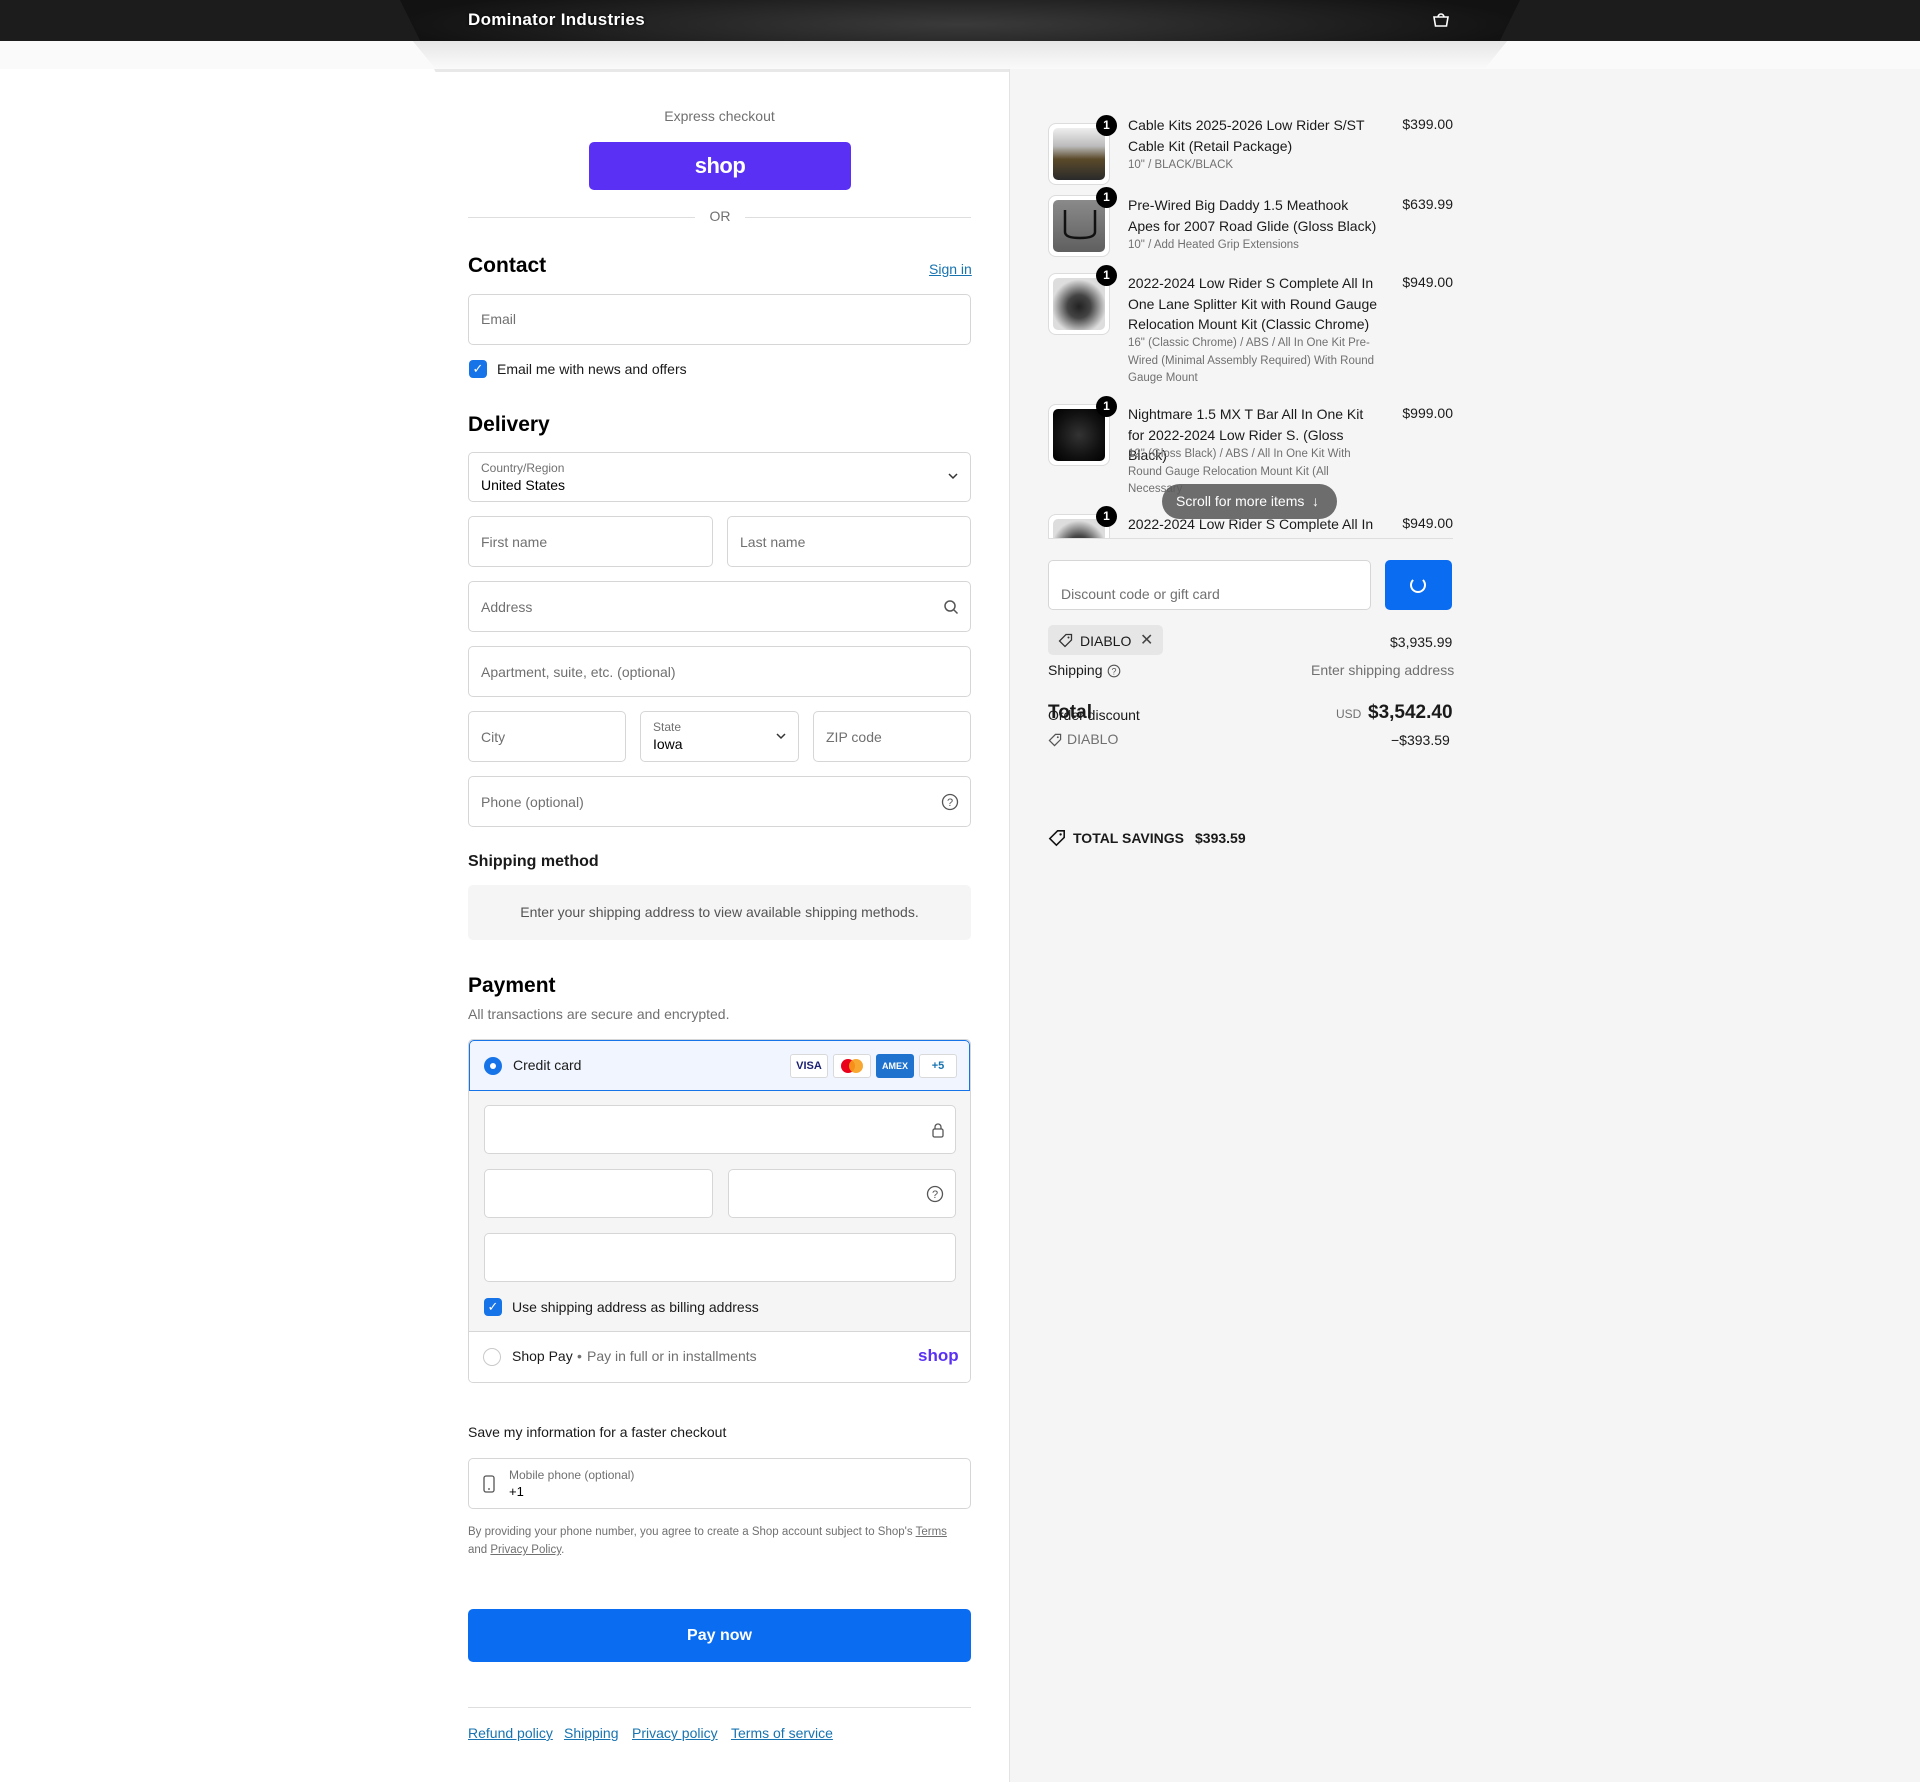 The image size is (1920, 1782). Describe the element at coordinates (938, 1131) in the screenshot. I see `lock-icon` at that location.